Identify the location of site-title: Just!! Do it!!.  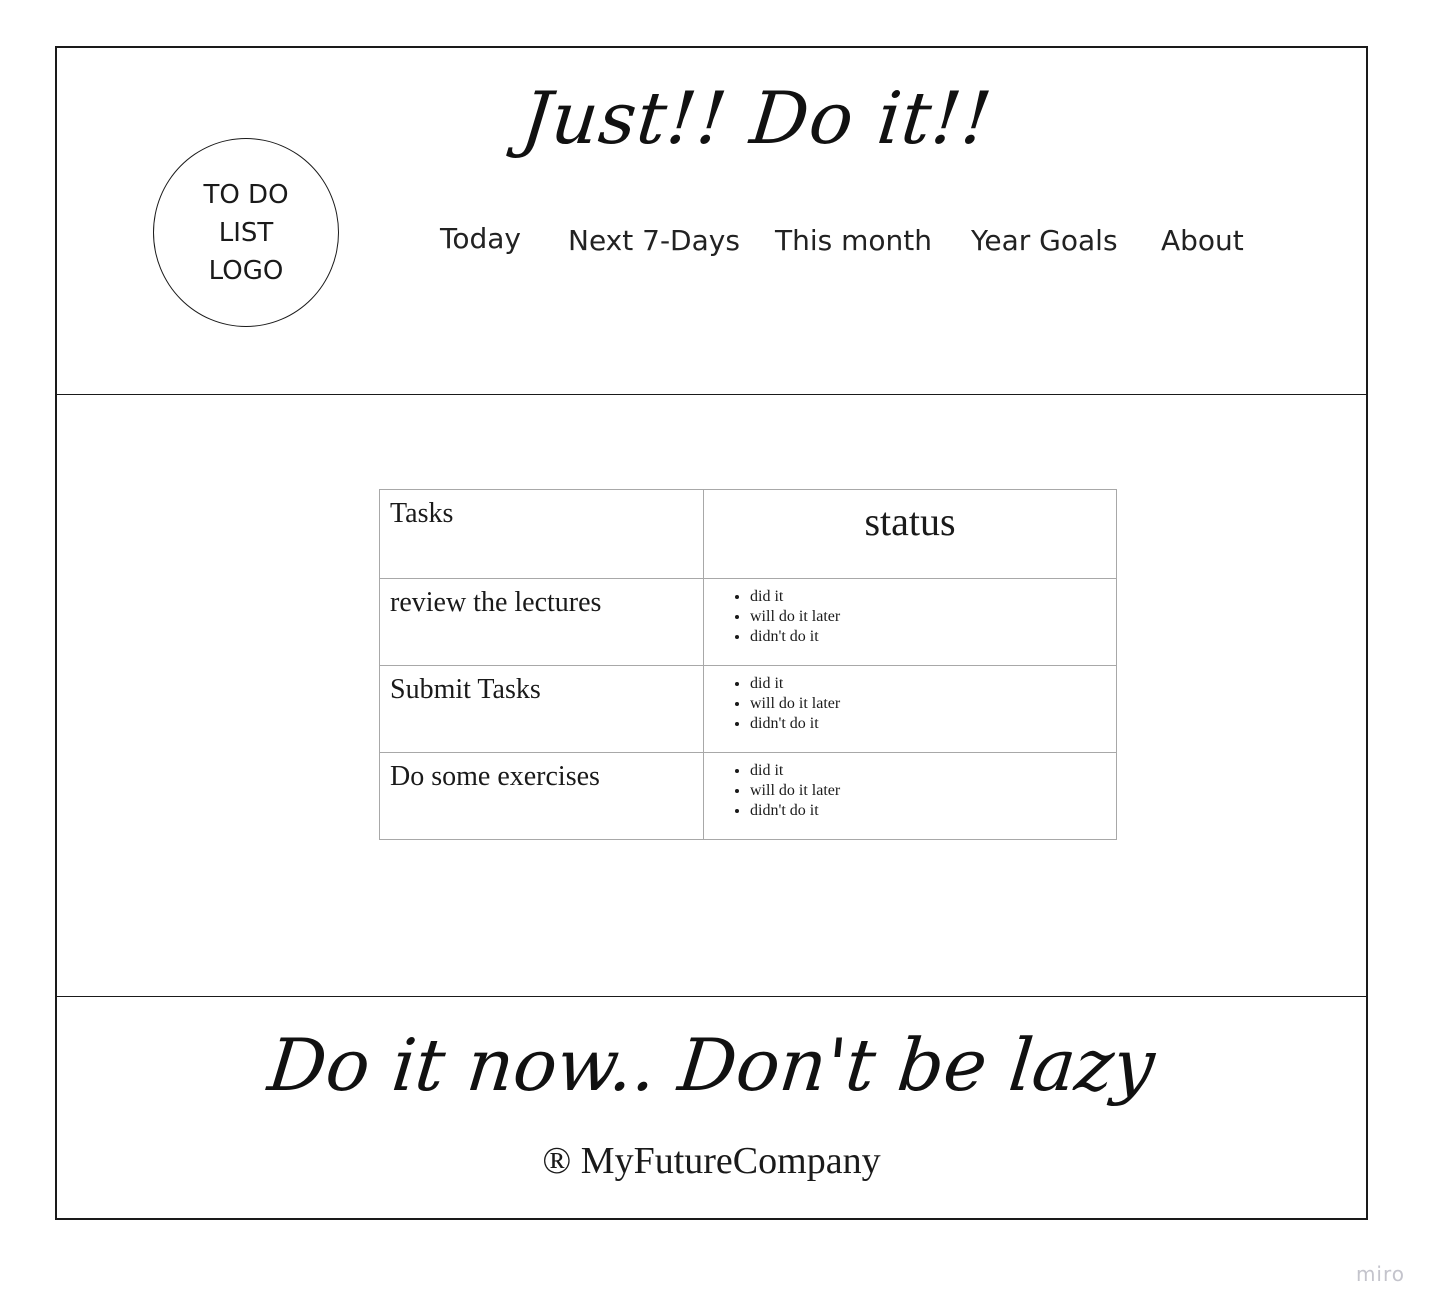
(757, 118).